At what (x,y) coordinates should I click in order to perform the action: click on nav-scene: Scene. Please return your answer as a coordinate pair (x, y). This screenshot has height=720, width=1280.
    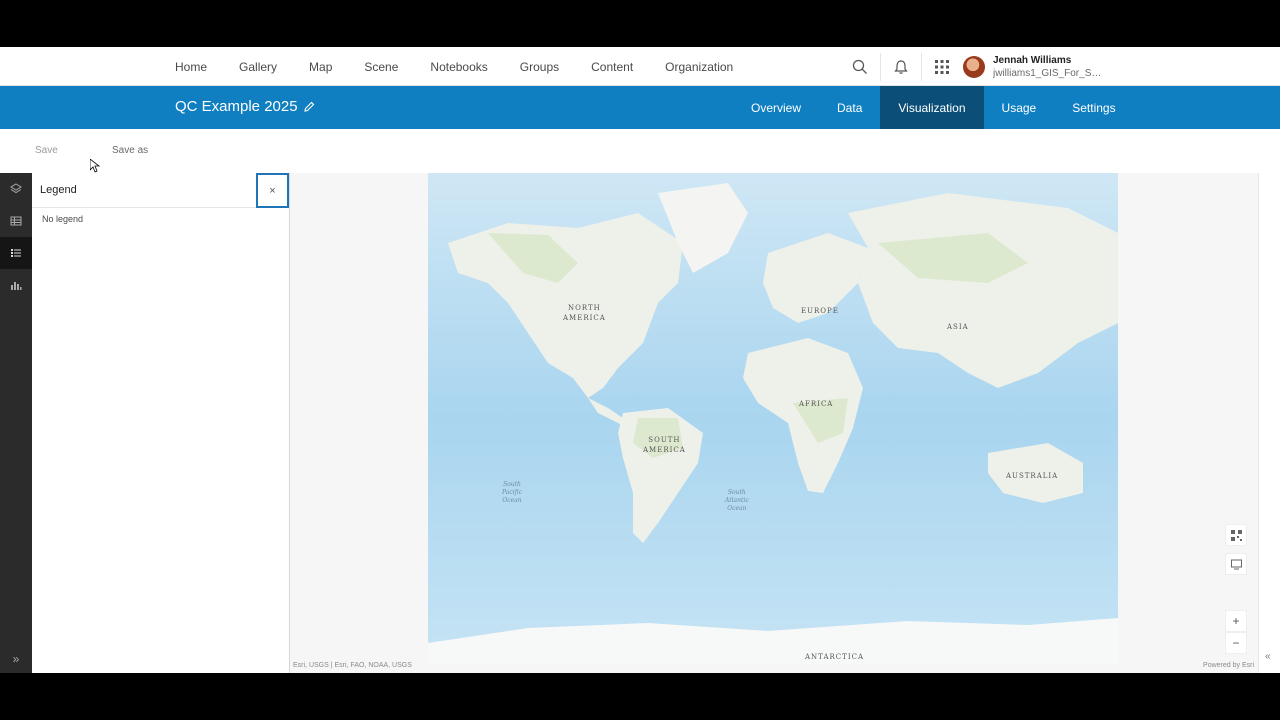
    Looking at the image, I should click on (381, 67).